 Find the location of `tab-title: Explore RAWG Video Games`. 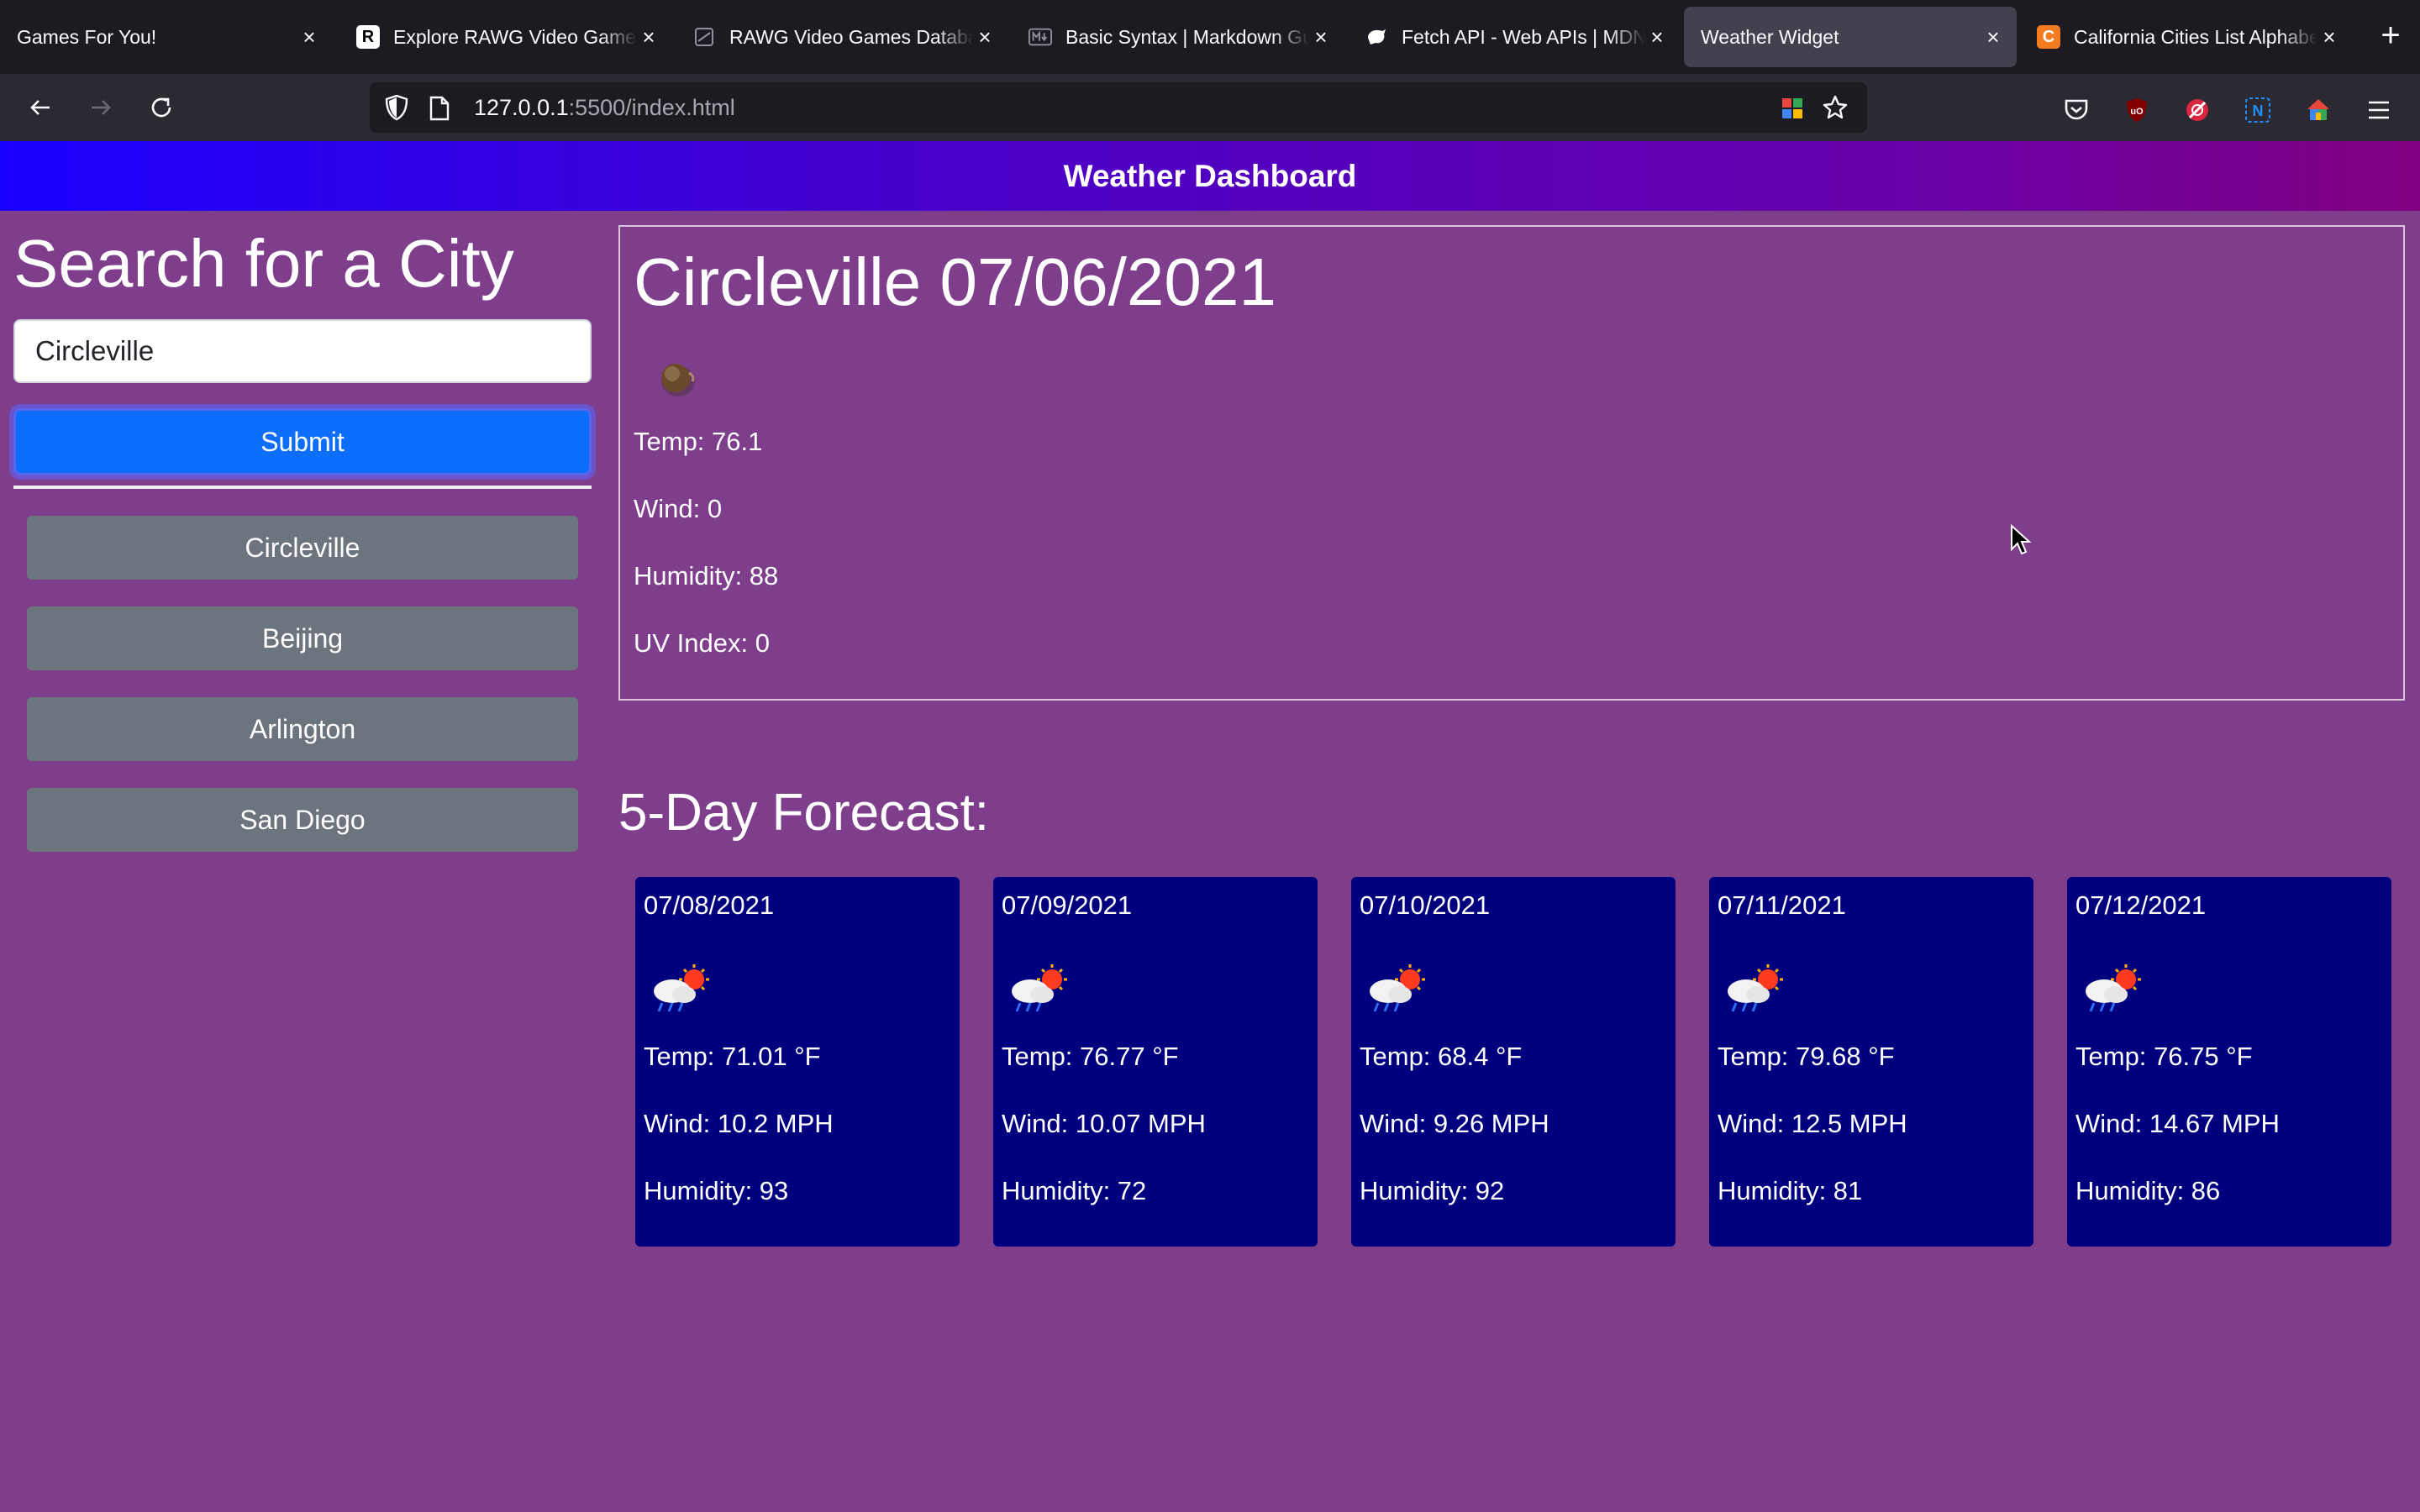

tab-title: Explore RAWG Video Games is located at coordinates (515, 36).